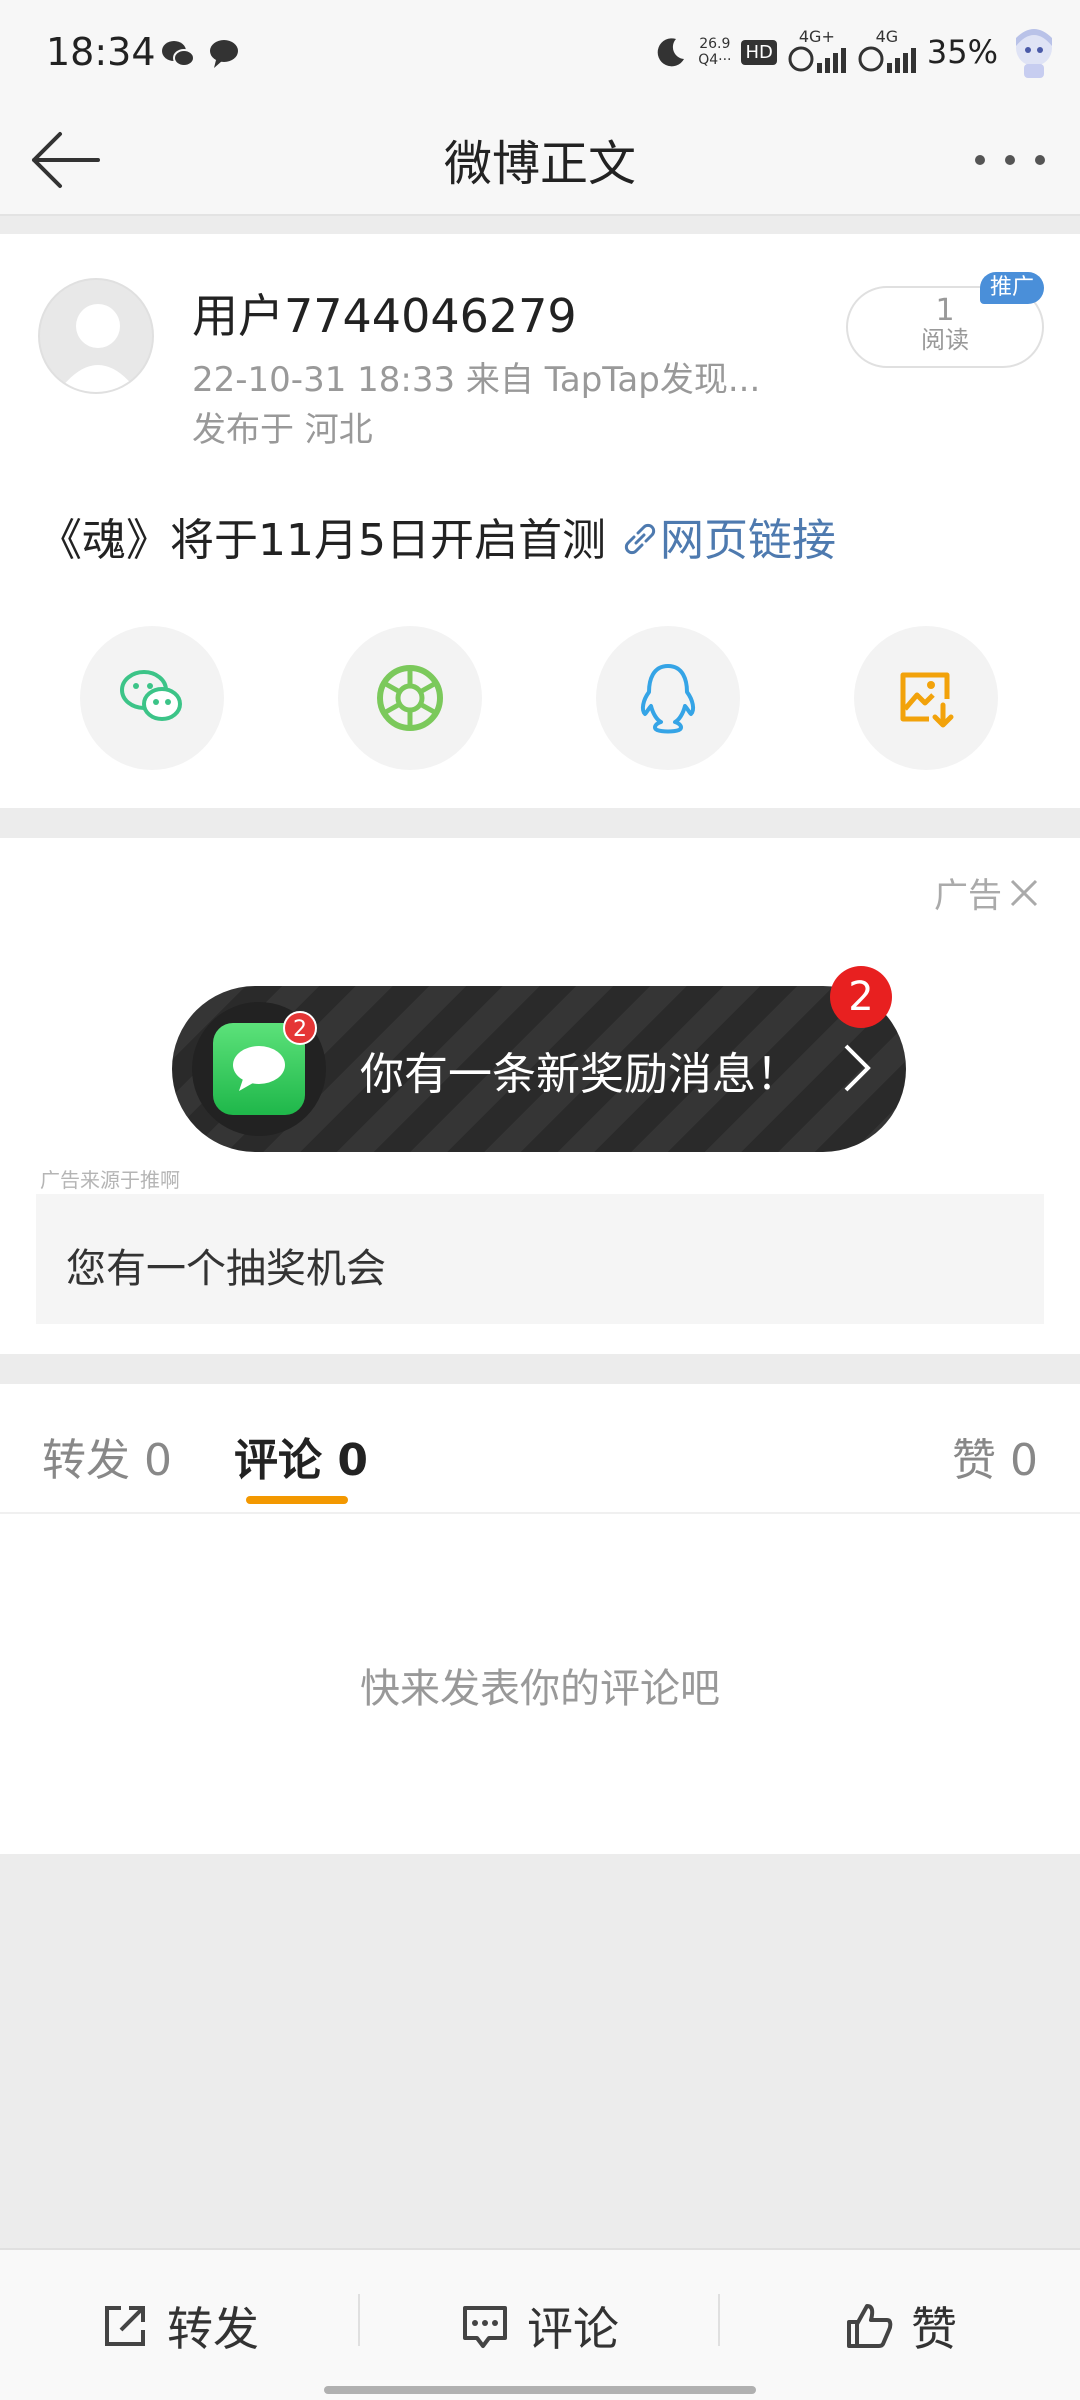 The image size is (1080, 2400). What do you see at coordinates (870, 2326) in the screenshot?
I see `thumbs-up-icon` at bounding box center [870, 2326].